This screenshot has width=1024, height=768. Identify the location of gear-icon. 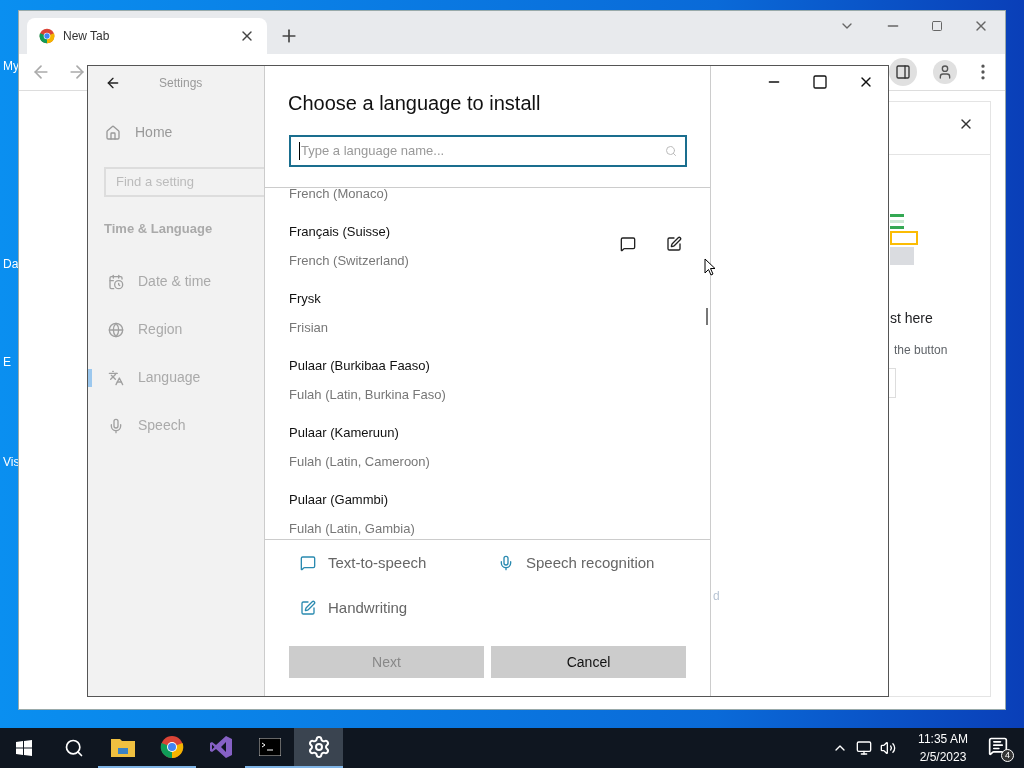
(318, 747).